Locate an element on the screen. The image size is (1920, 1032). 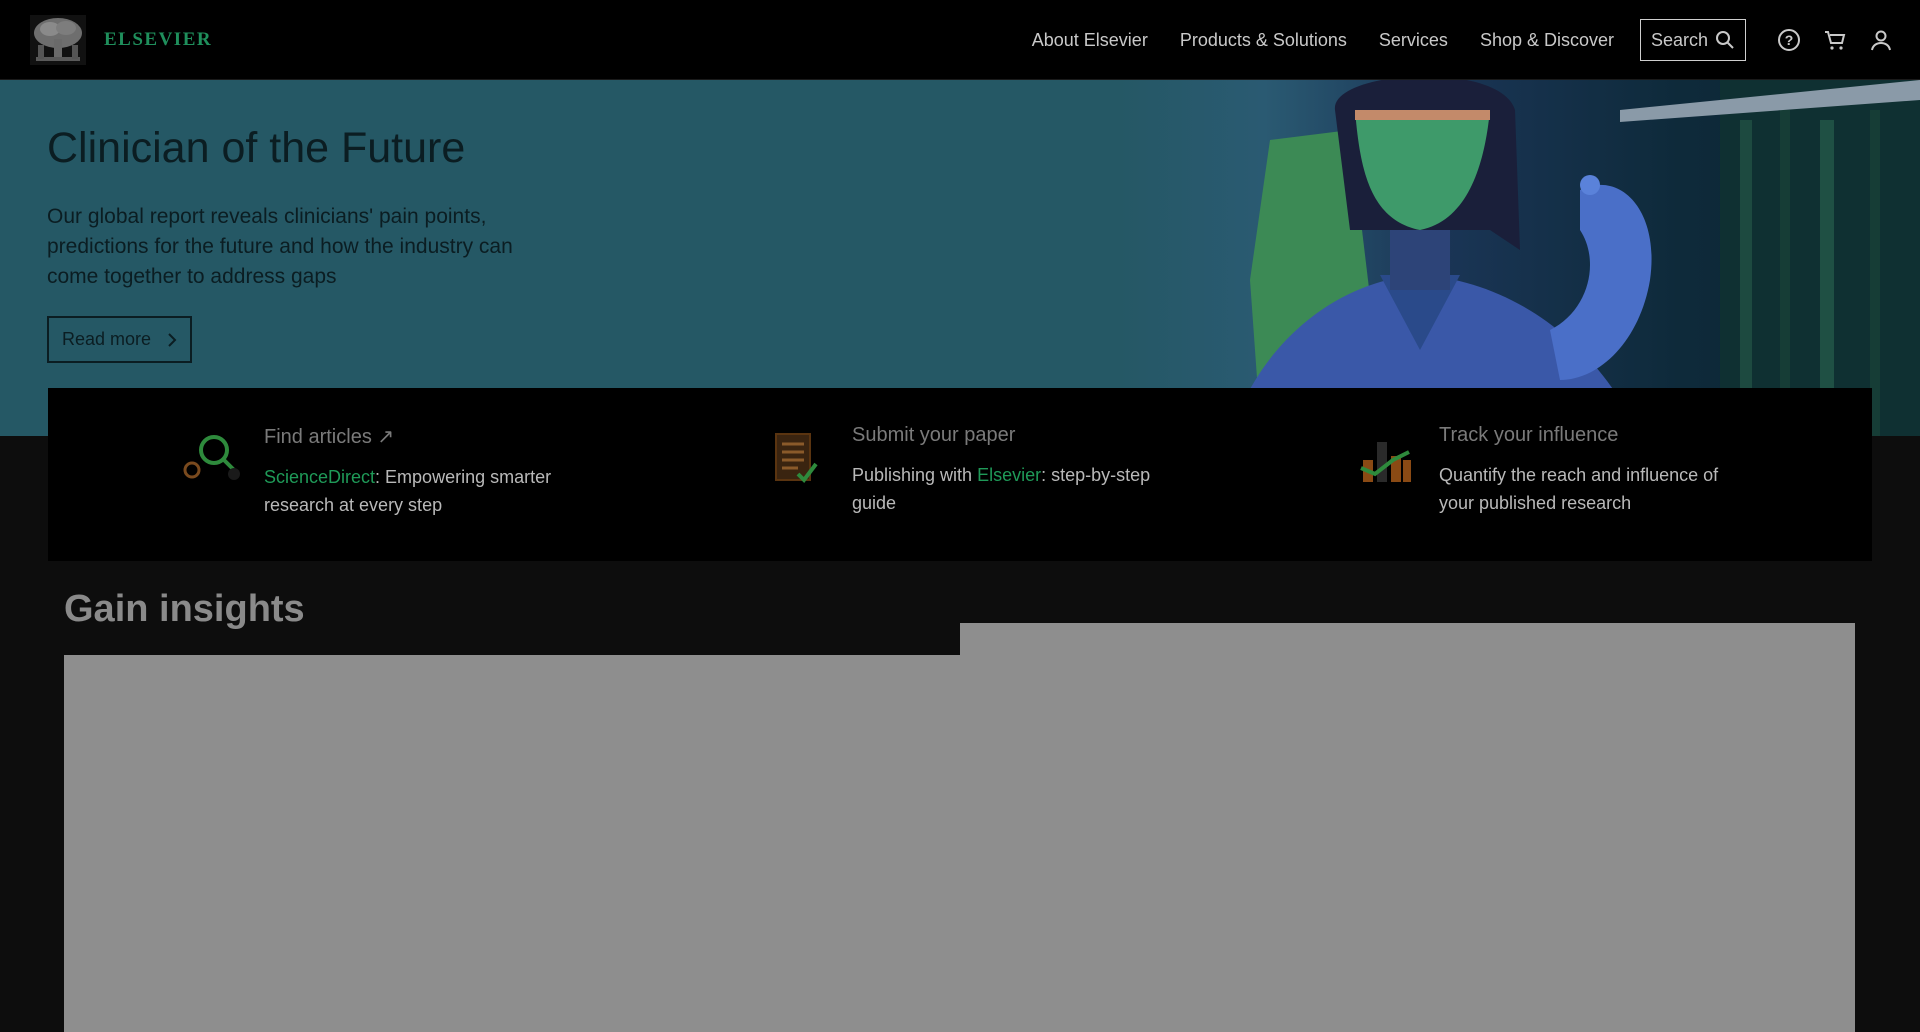
find-articles-title: Find articles ↗ is located at coordinates (414, 436).